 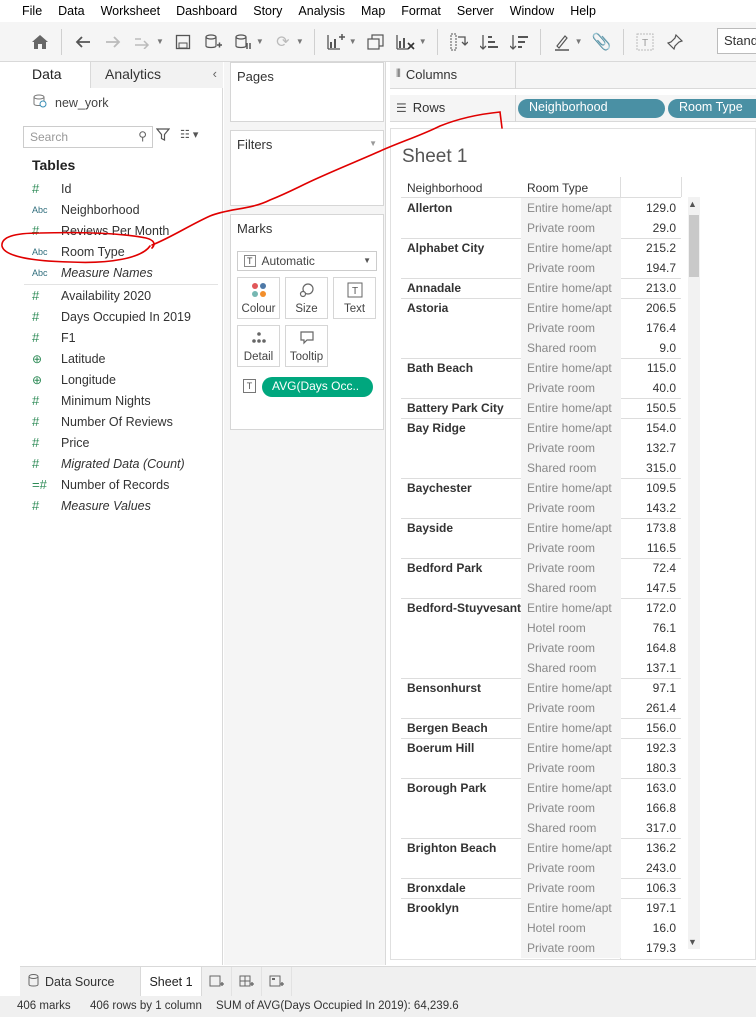 What do you see at coordinates (102, 421) in the screenshot?
I see `field-number-of-reviews: # Number Of Reviews` at bounding box center [102, 421].